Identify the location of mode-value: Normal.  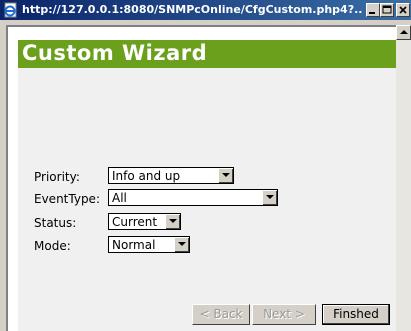
(134, 245).